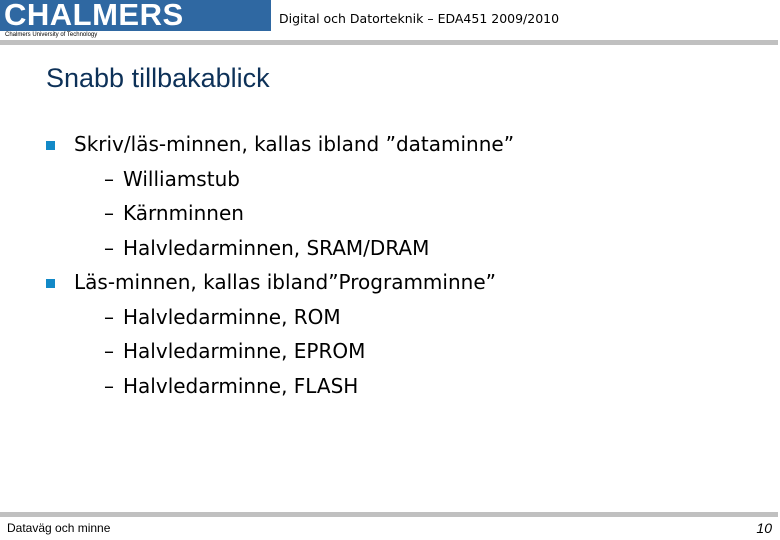  I want to click on logo-subtitle: Chalmers University of Technology, so click(51, 35).